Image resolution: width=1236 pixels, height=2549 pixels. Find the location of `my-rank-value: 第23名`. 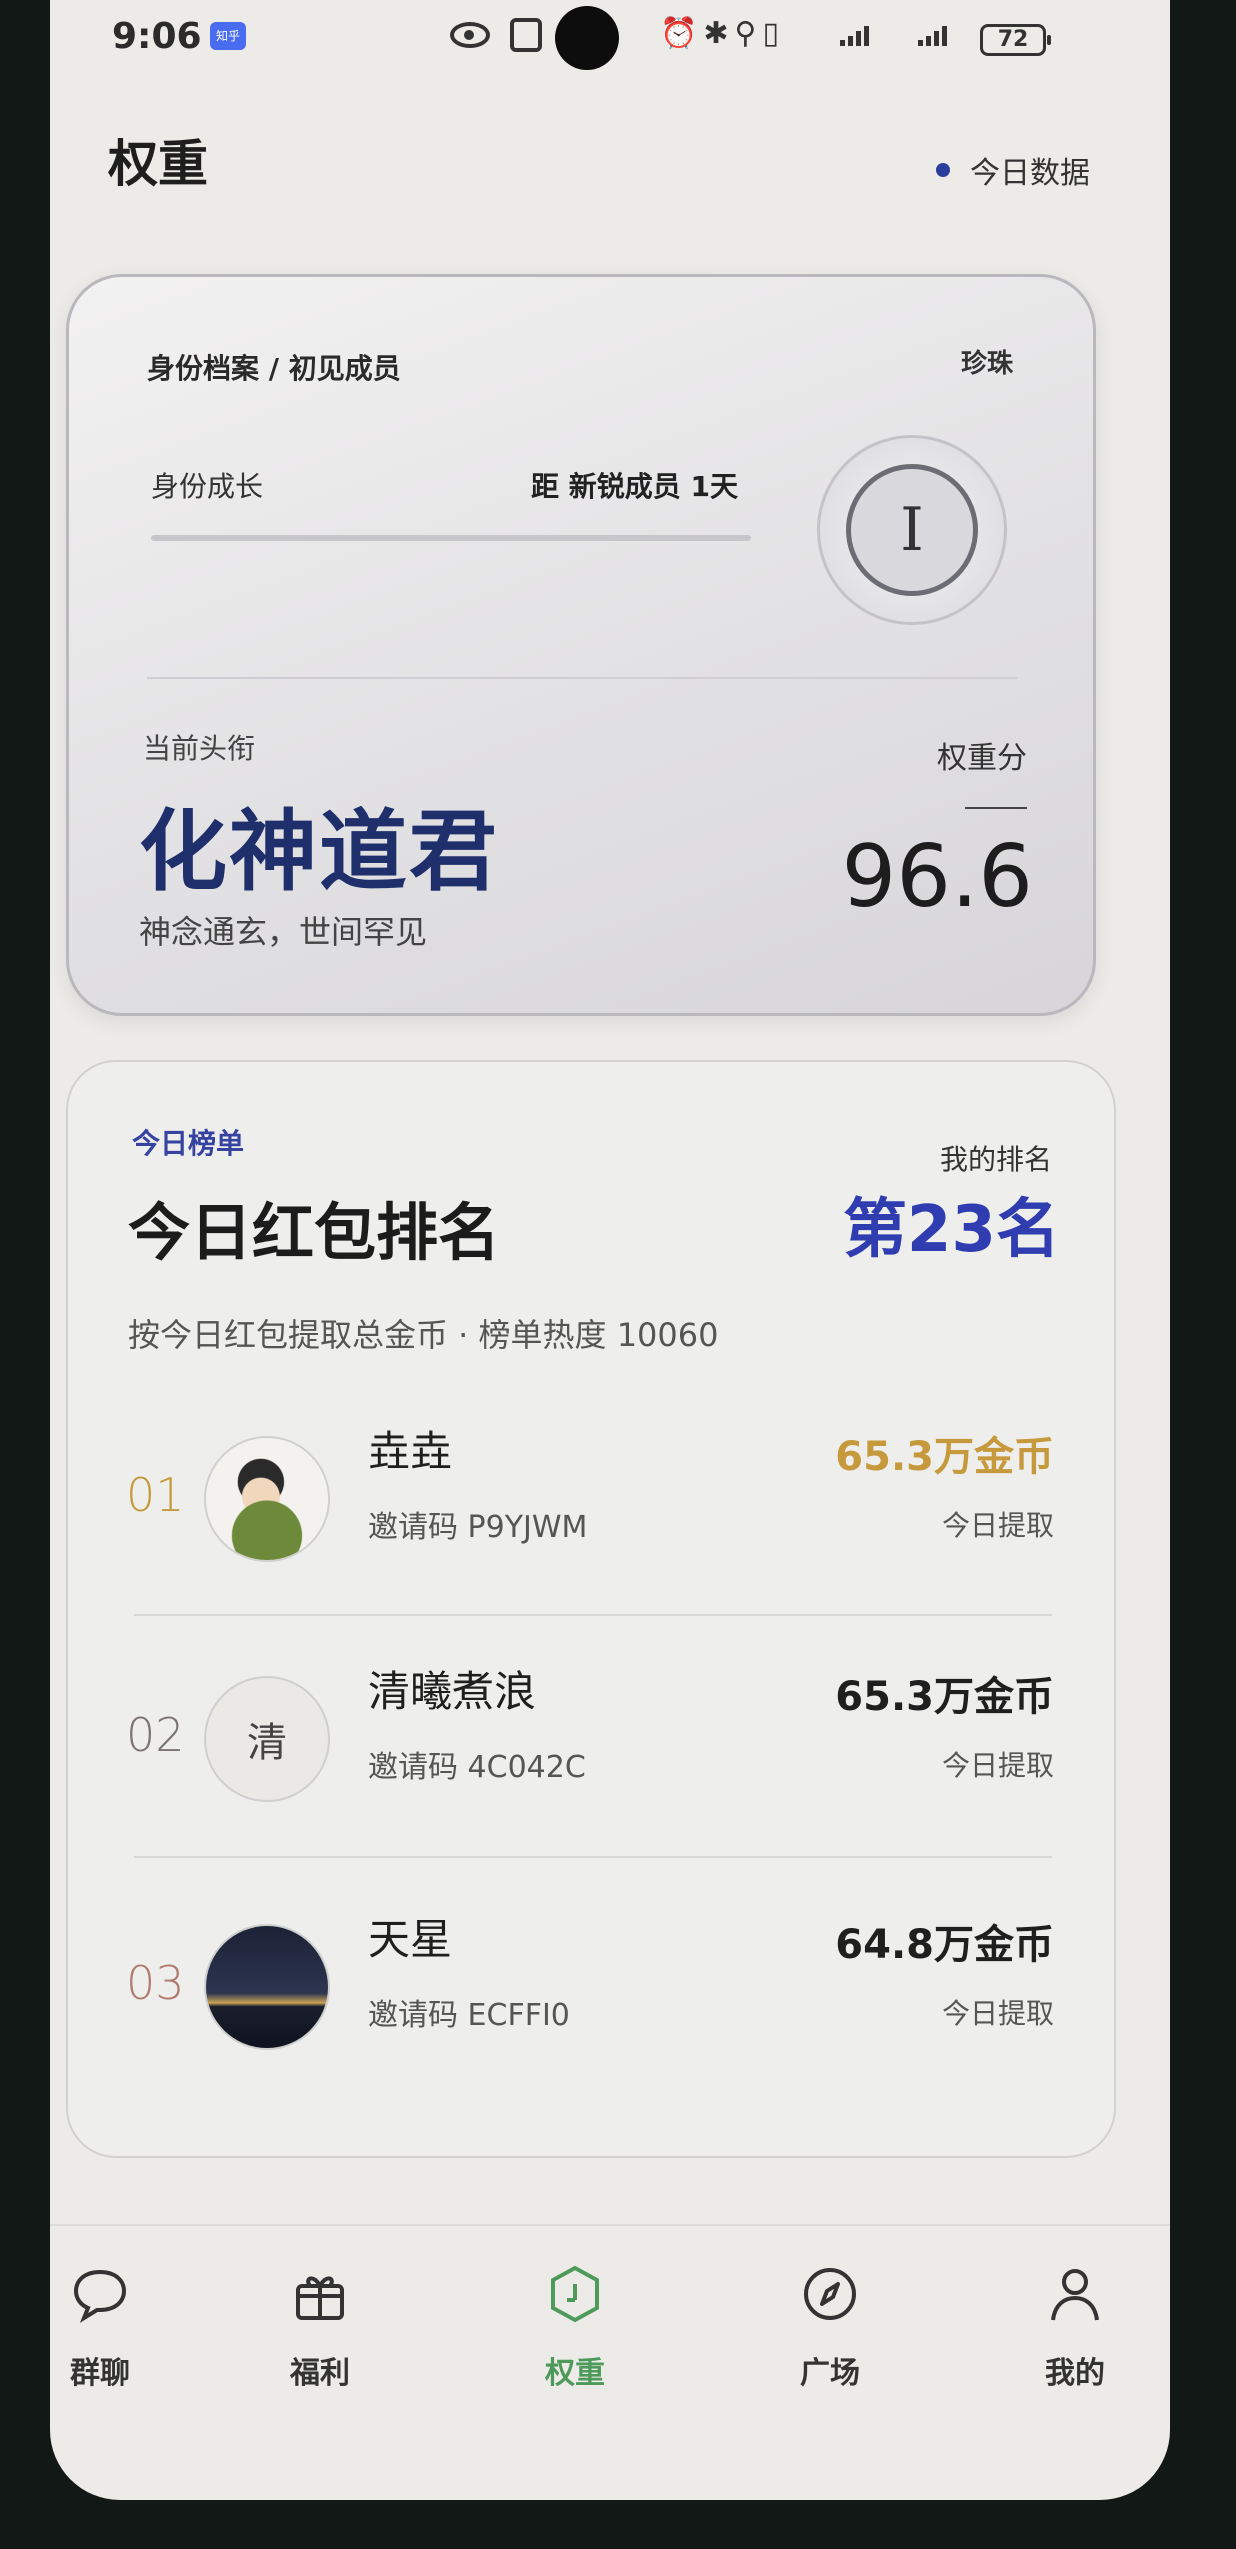

my-rank-value: 第23名 is located at coordinates (951, 1230).